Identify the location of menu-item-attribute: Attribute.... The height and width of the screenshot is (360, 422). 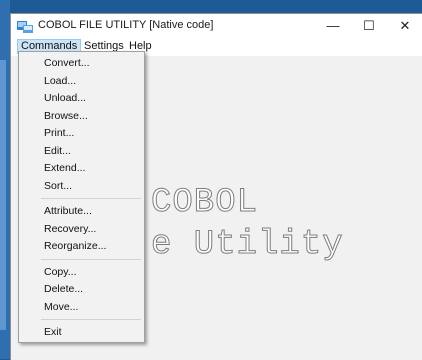
(81, 211).